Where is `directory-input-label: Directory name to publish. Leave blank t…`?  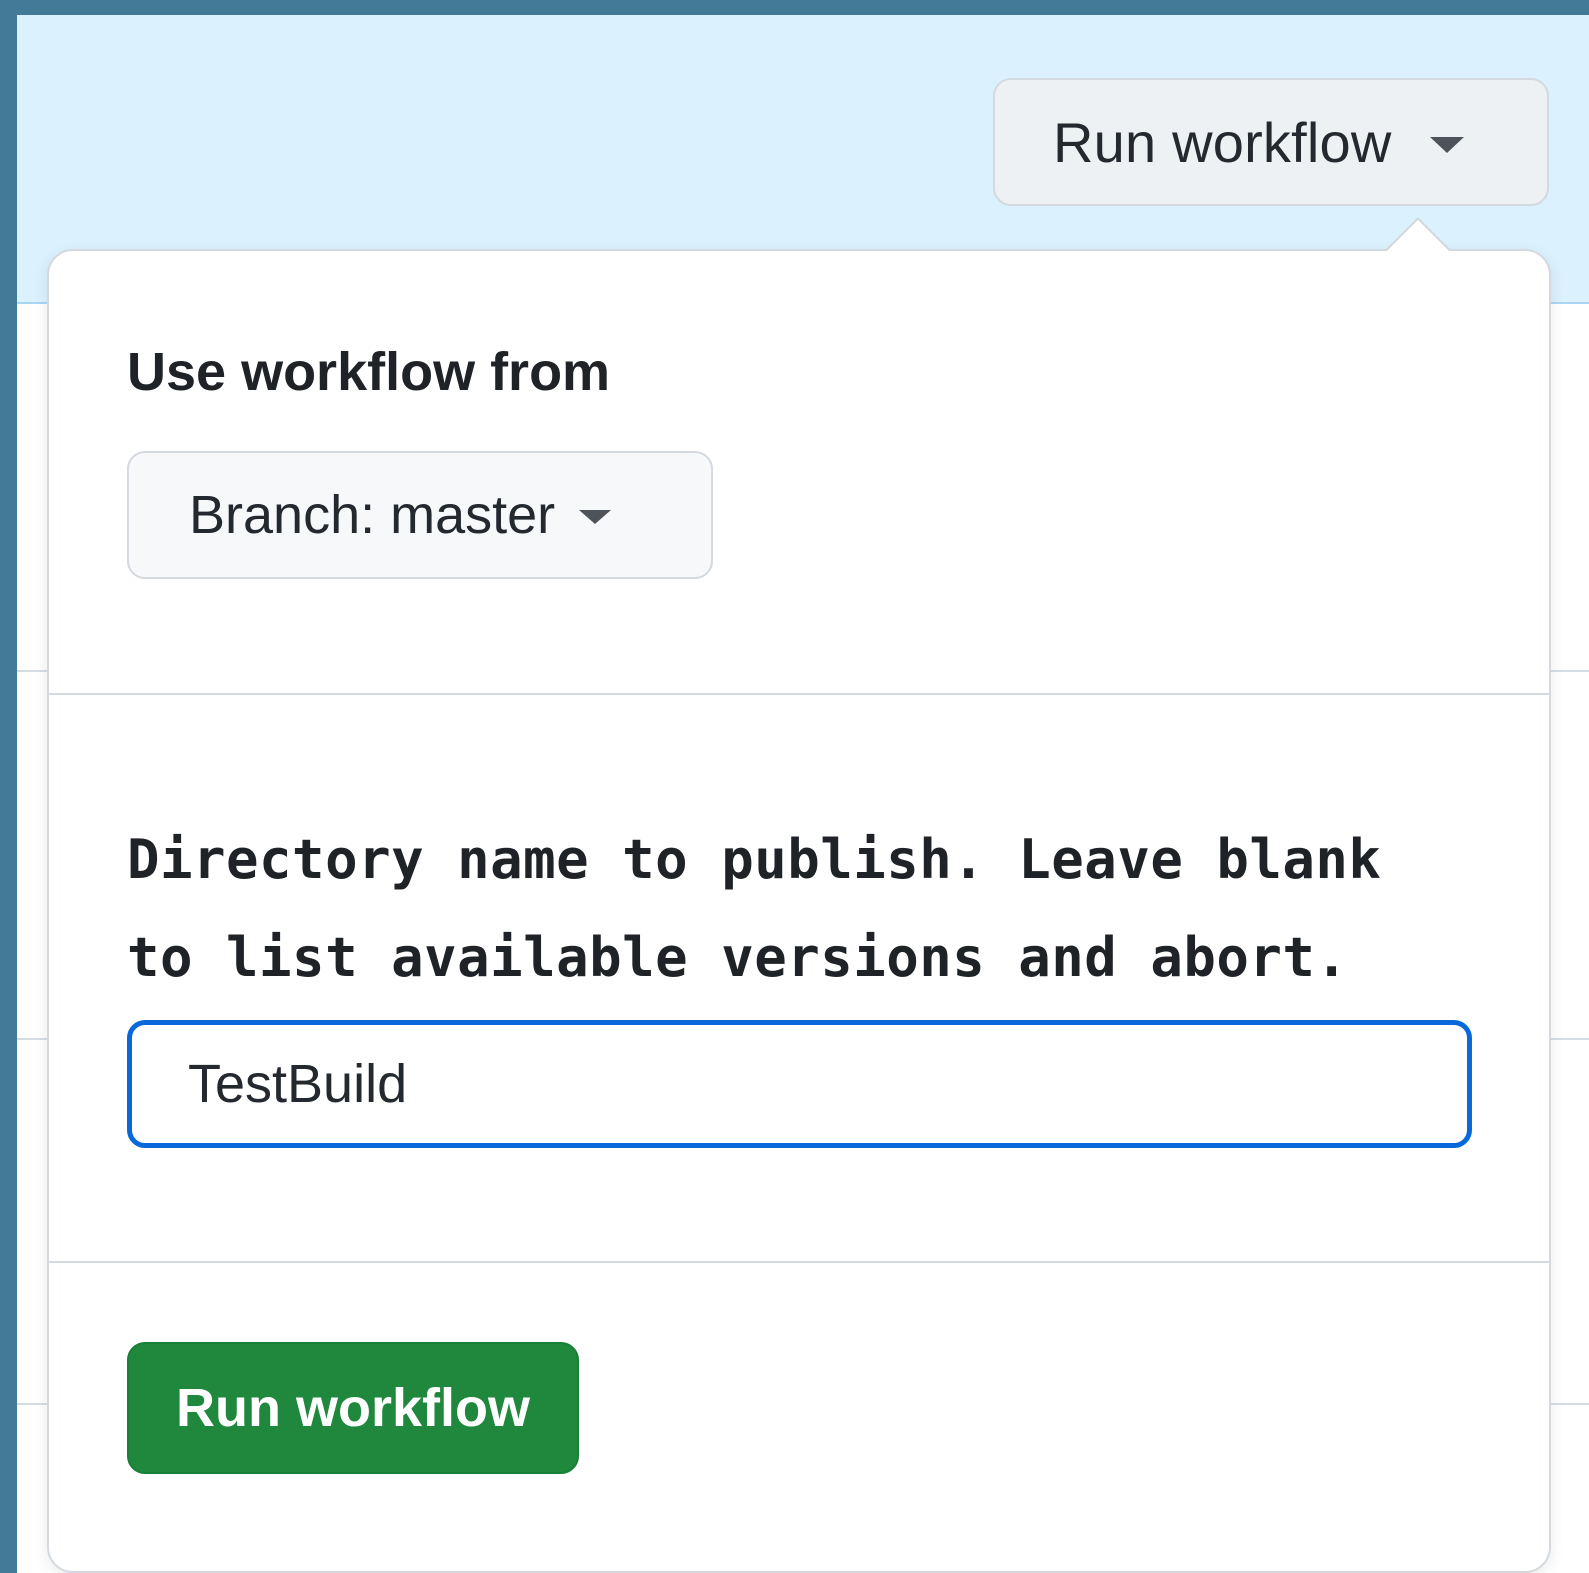 directory-input-label: Directory name to publish. Leave blank t… is located at coordinates (754, 908).